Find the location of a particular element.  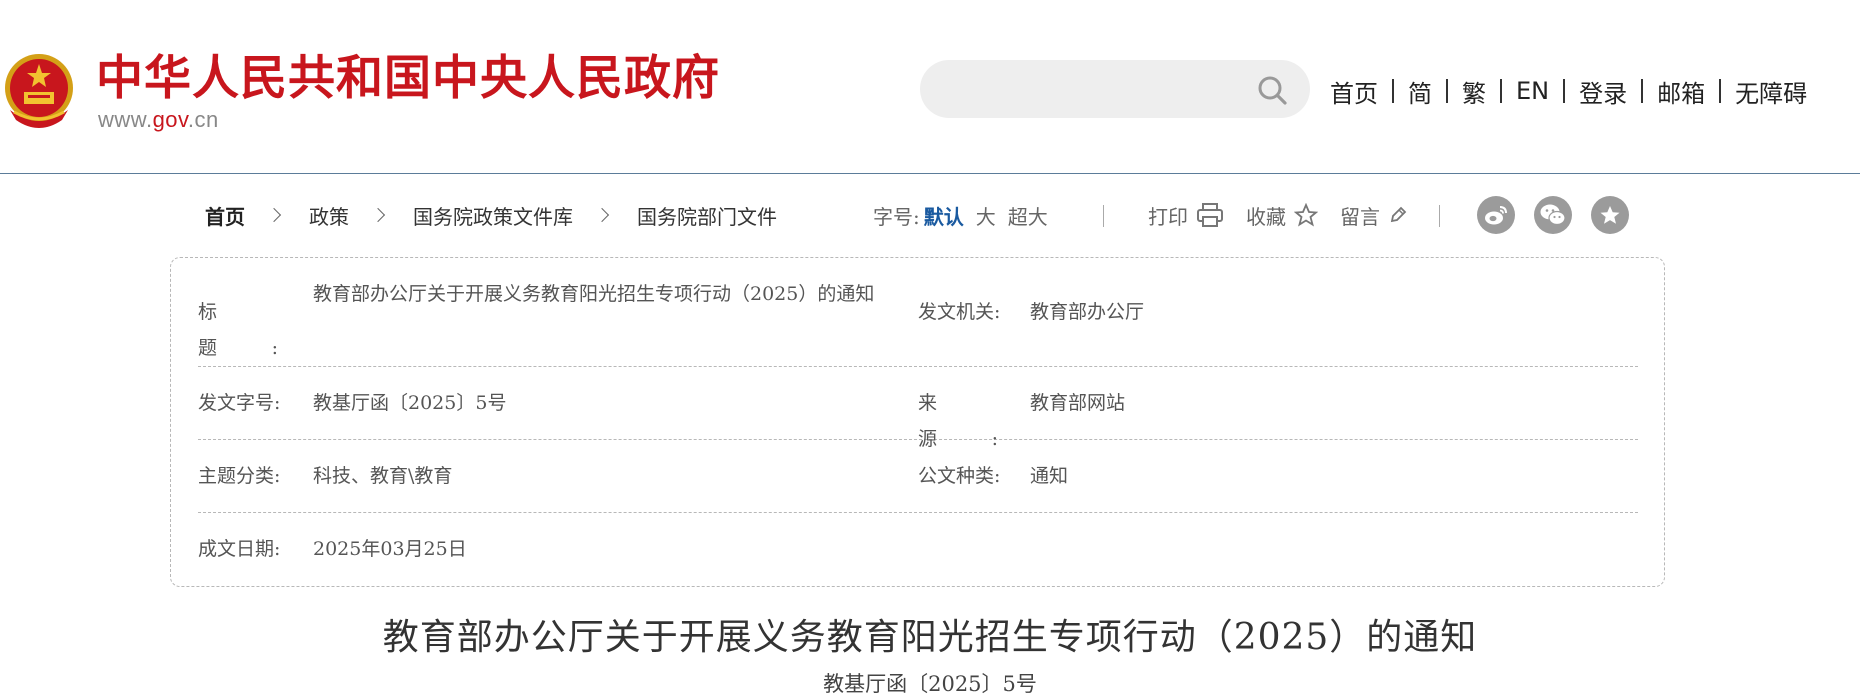

font-size-large: 大 is located at coordinates (986, 215).